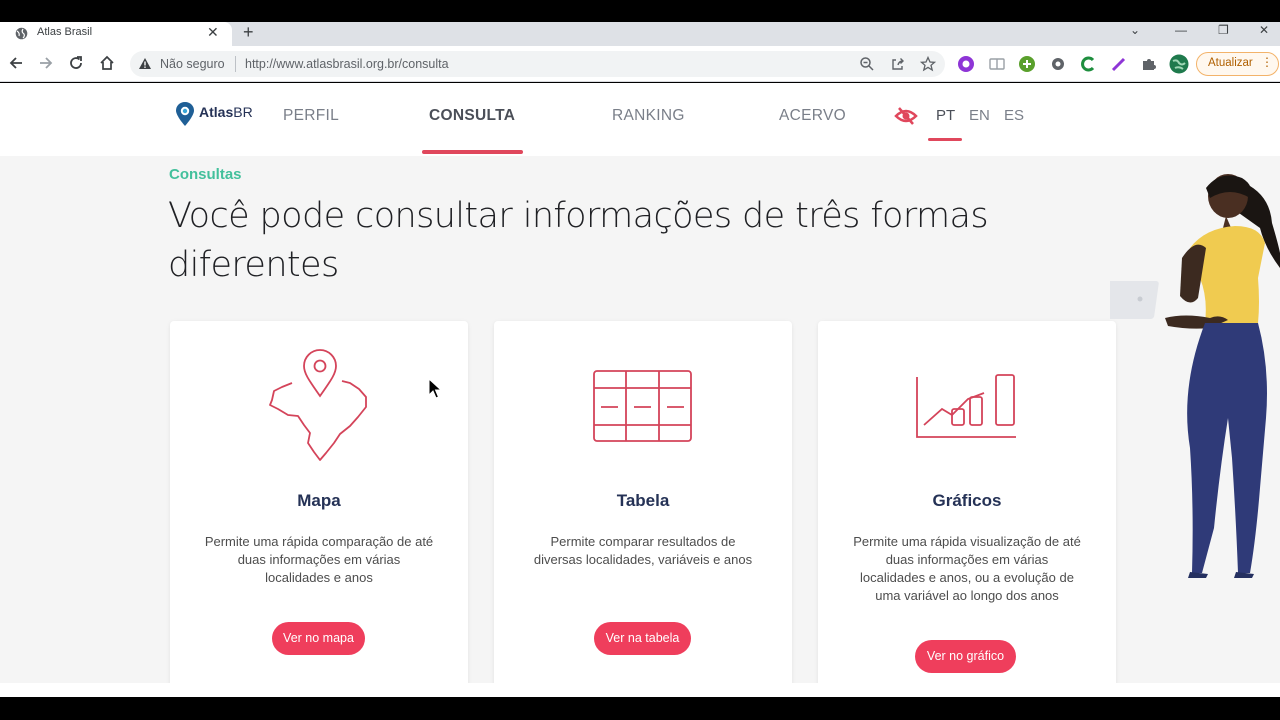 The width and height of the screenshot is (1280, 720). I want to click on accessibility-eye-icon, so click(906, 116).